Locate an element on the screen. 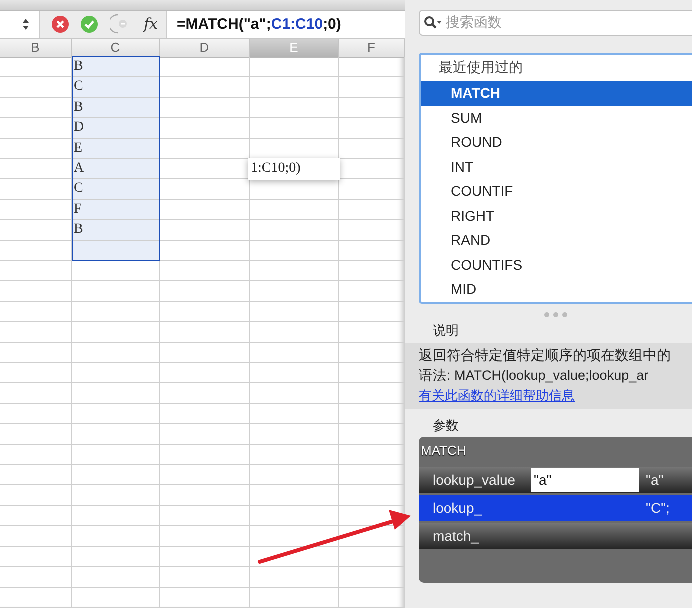 The width and height of the screenshot is (692, 608). function-item: MID is located at coordinates (556, 289).